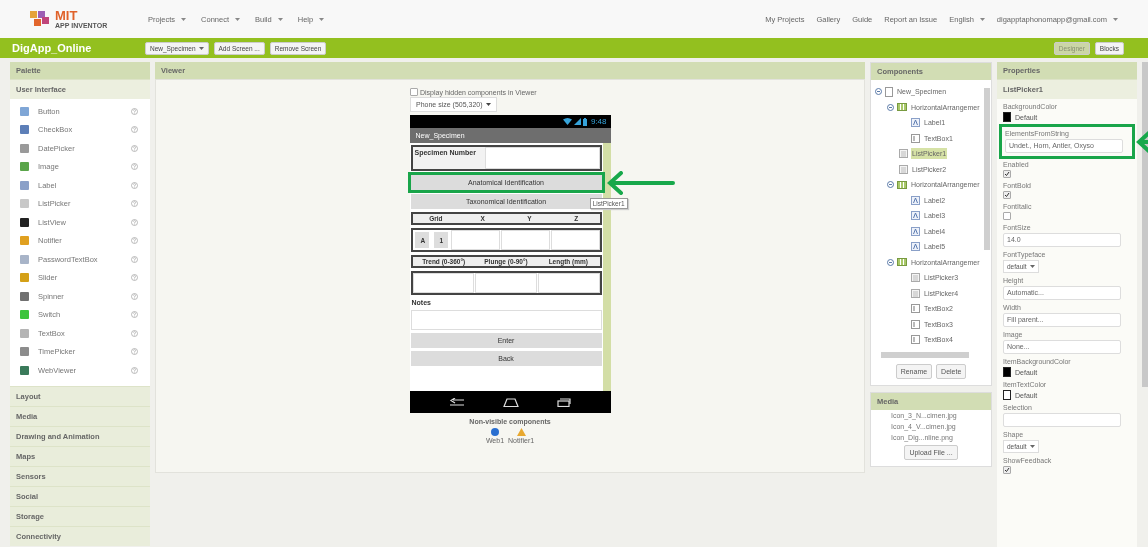 Image resolution: width=1148 pixels, height=547 pixels. I want to click on globe-icon, so click(494, 432).